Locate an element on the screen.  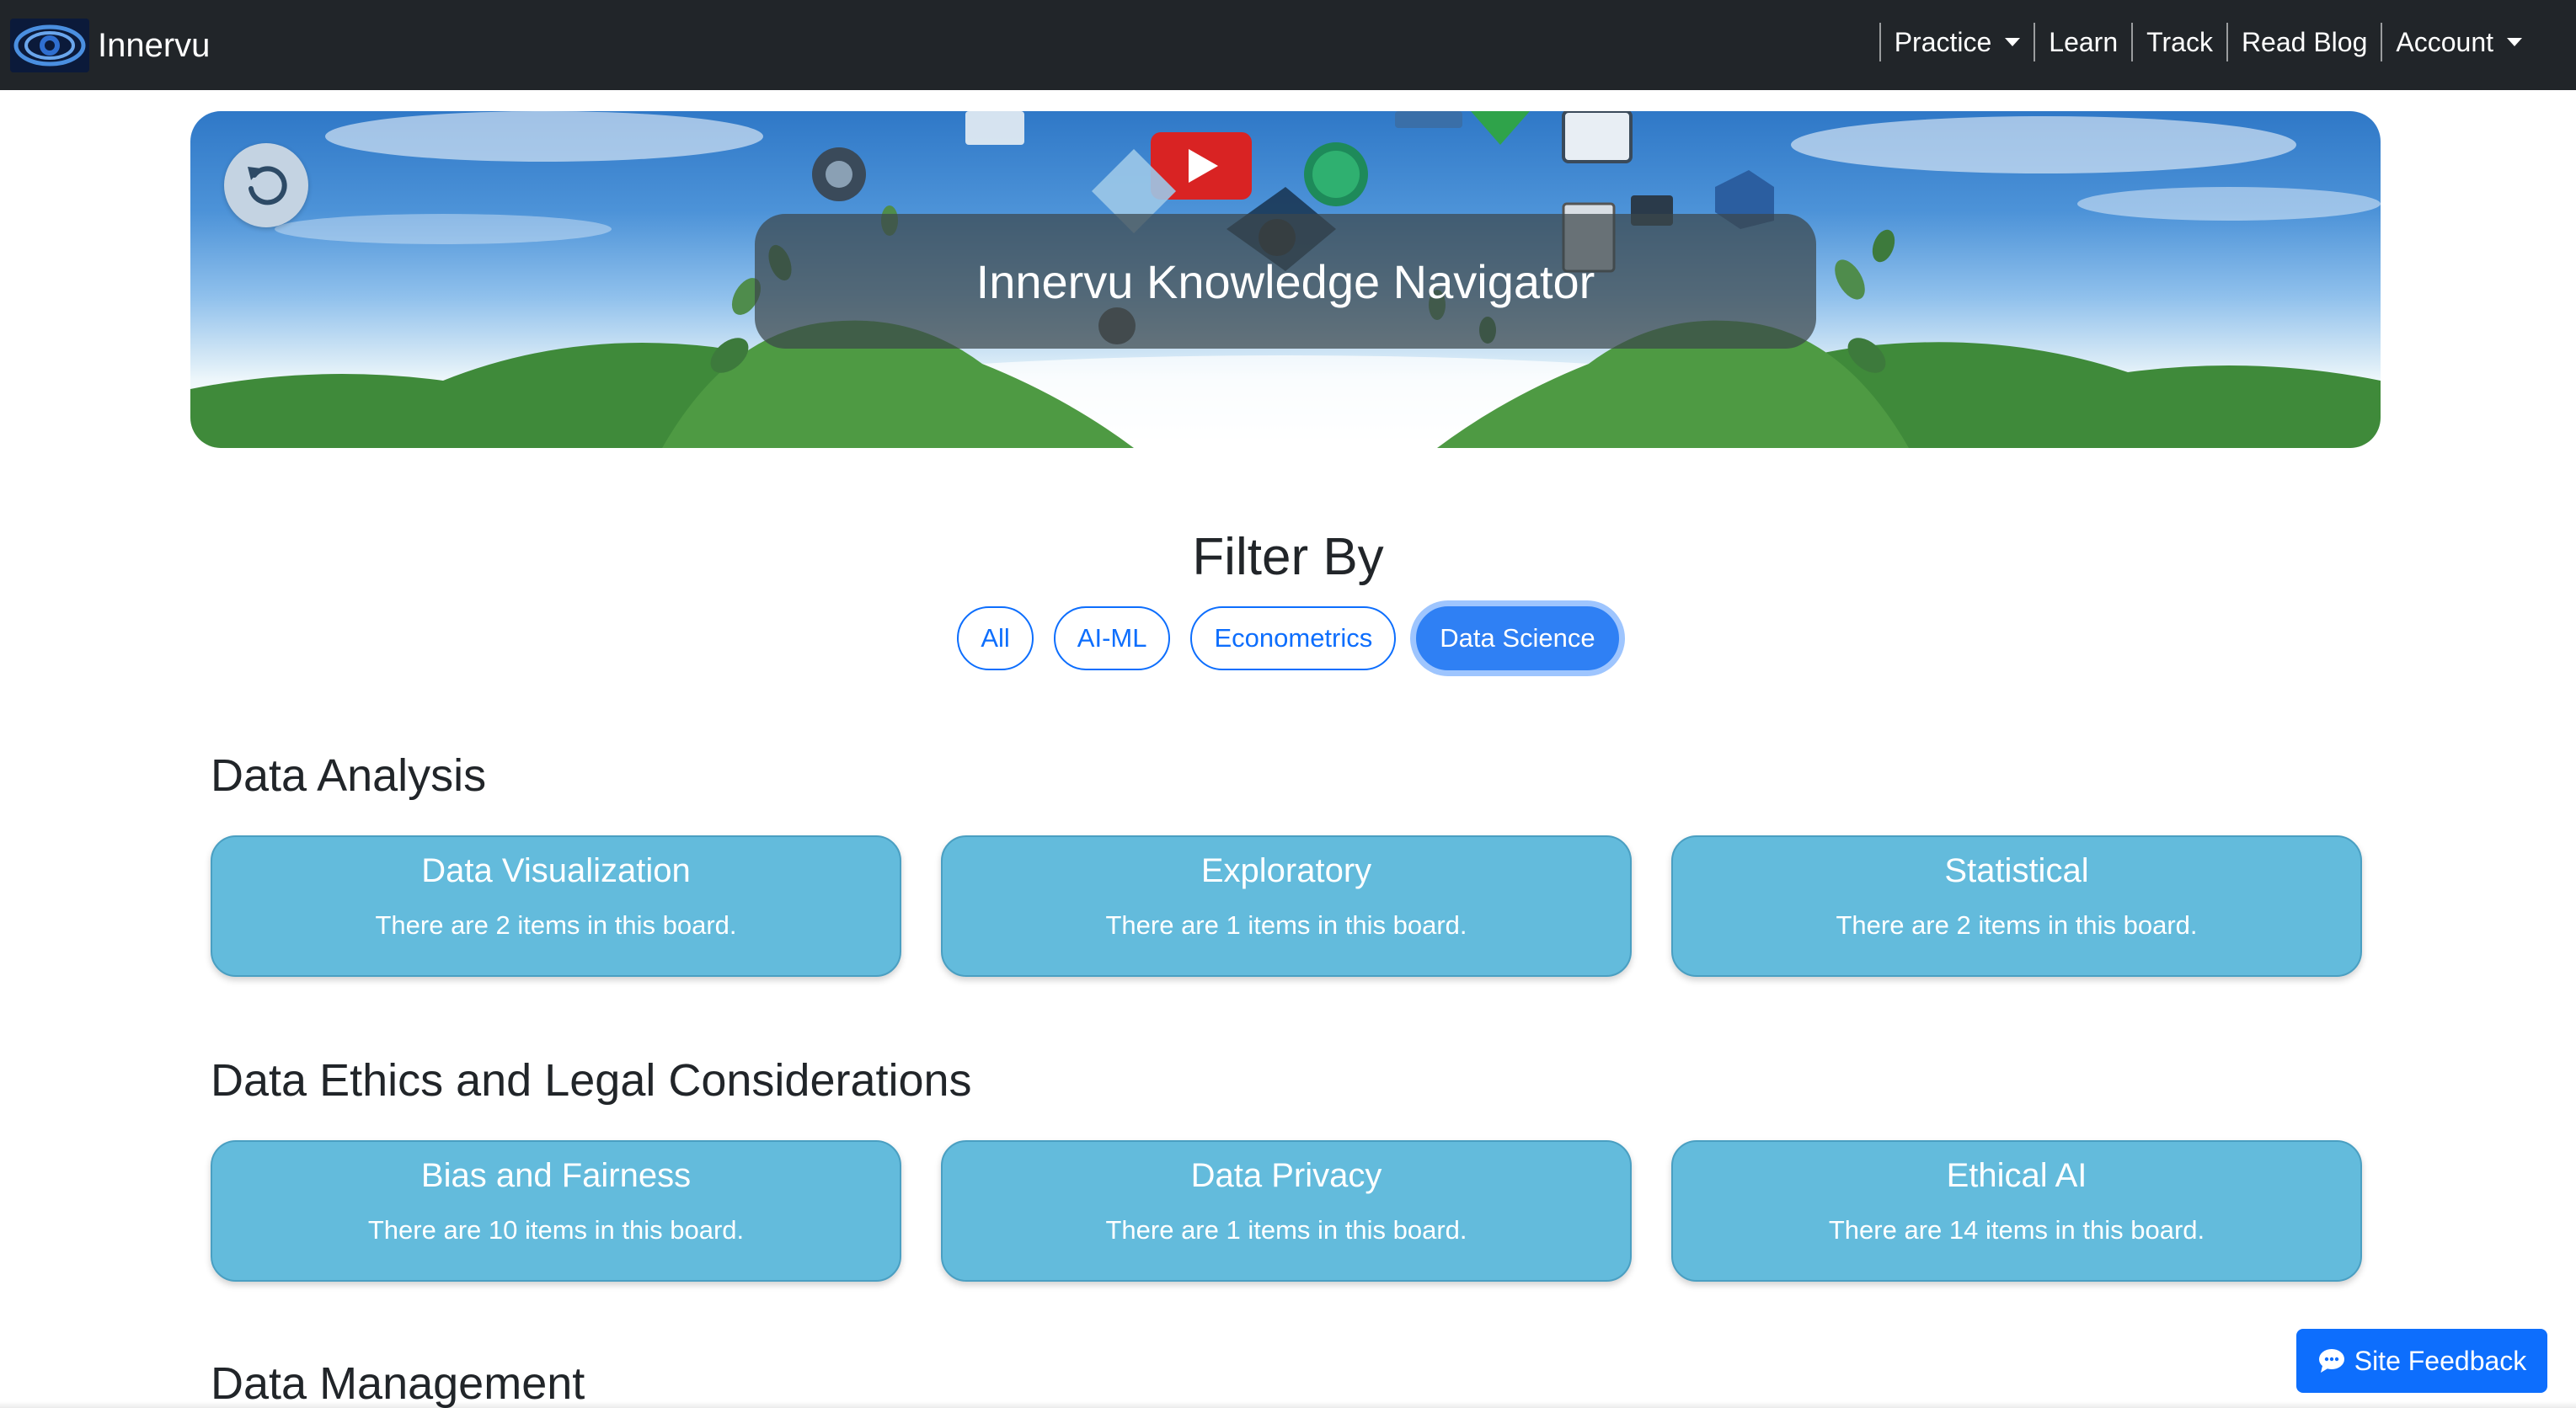
nav-practice-dropdown: Practice is located at coordinates (1956, 42).